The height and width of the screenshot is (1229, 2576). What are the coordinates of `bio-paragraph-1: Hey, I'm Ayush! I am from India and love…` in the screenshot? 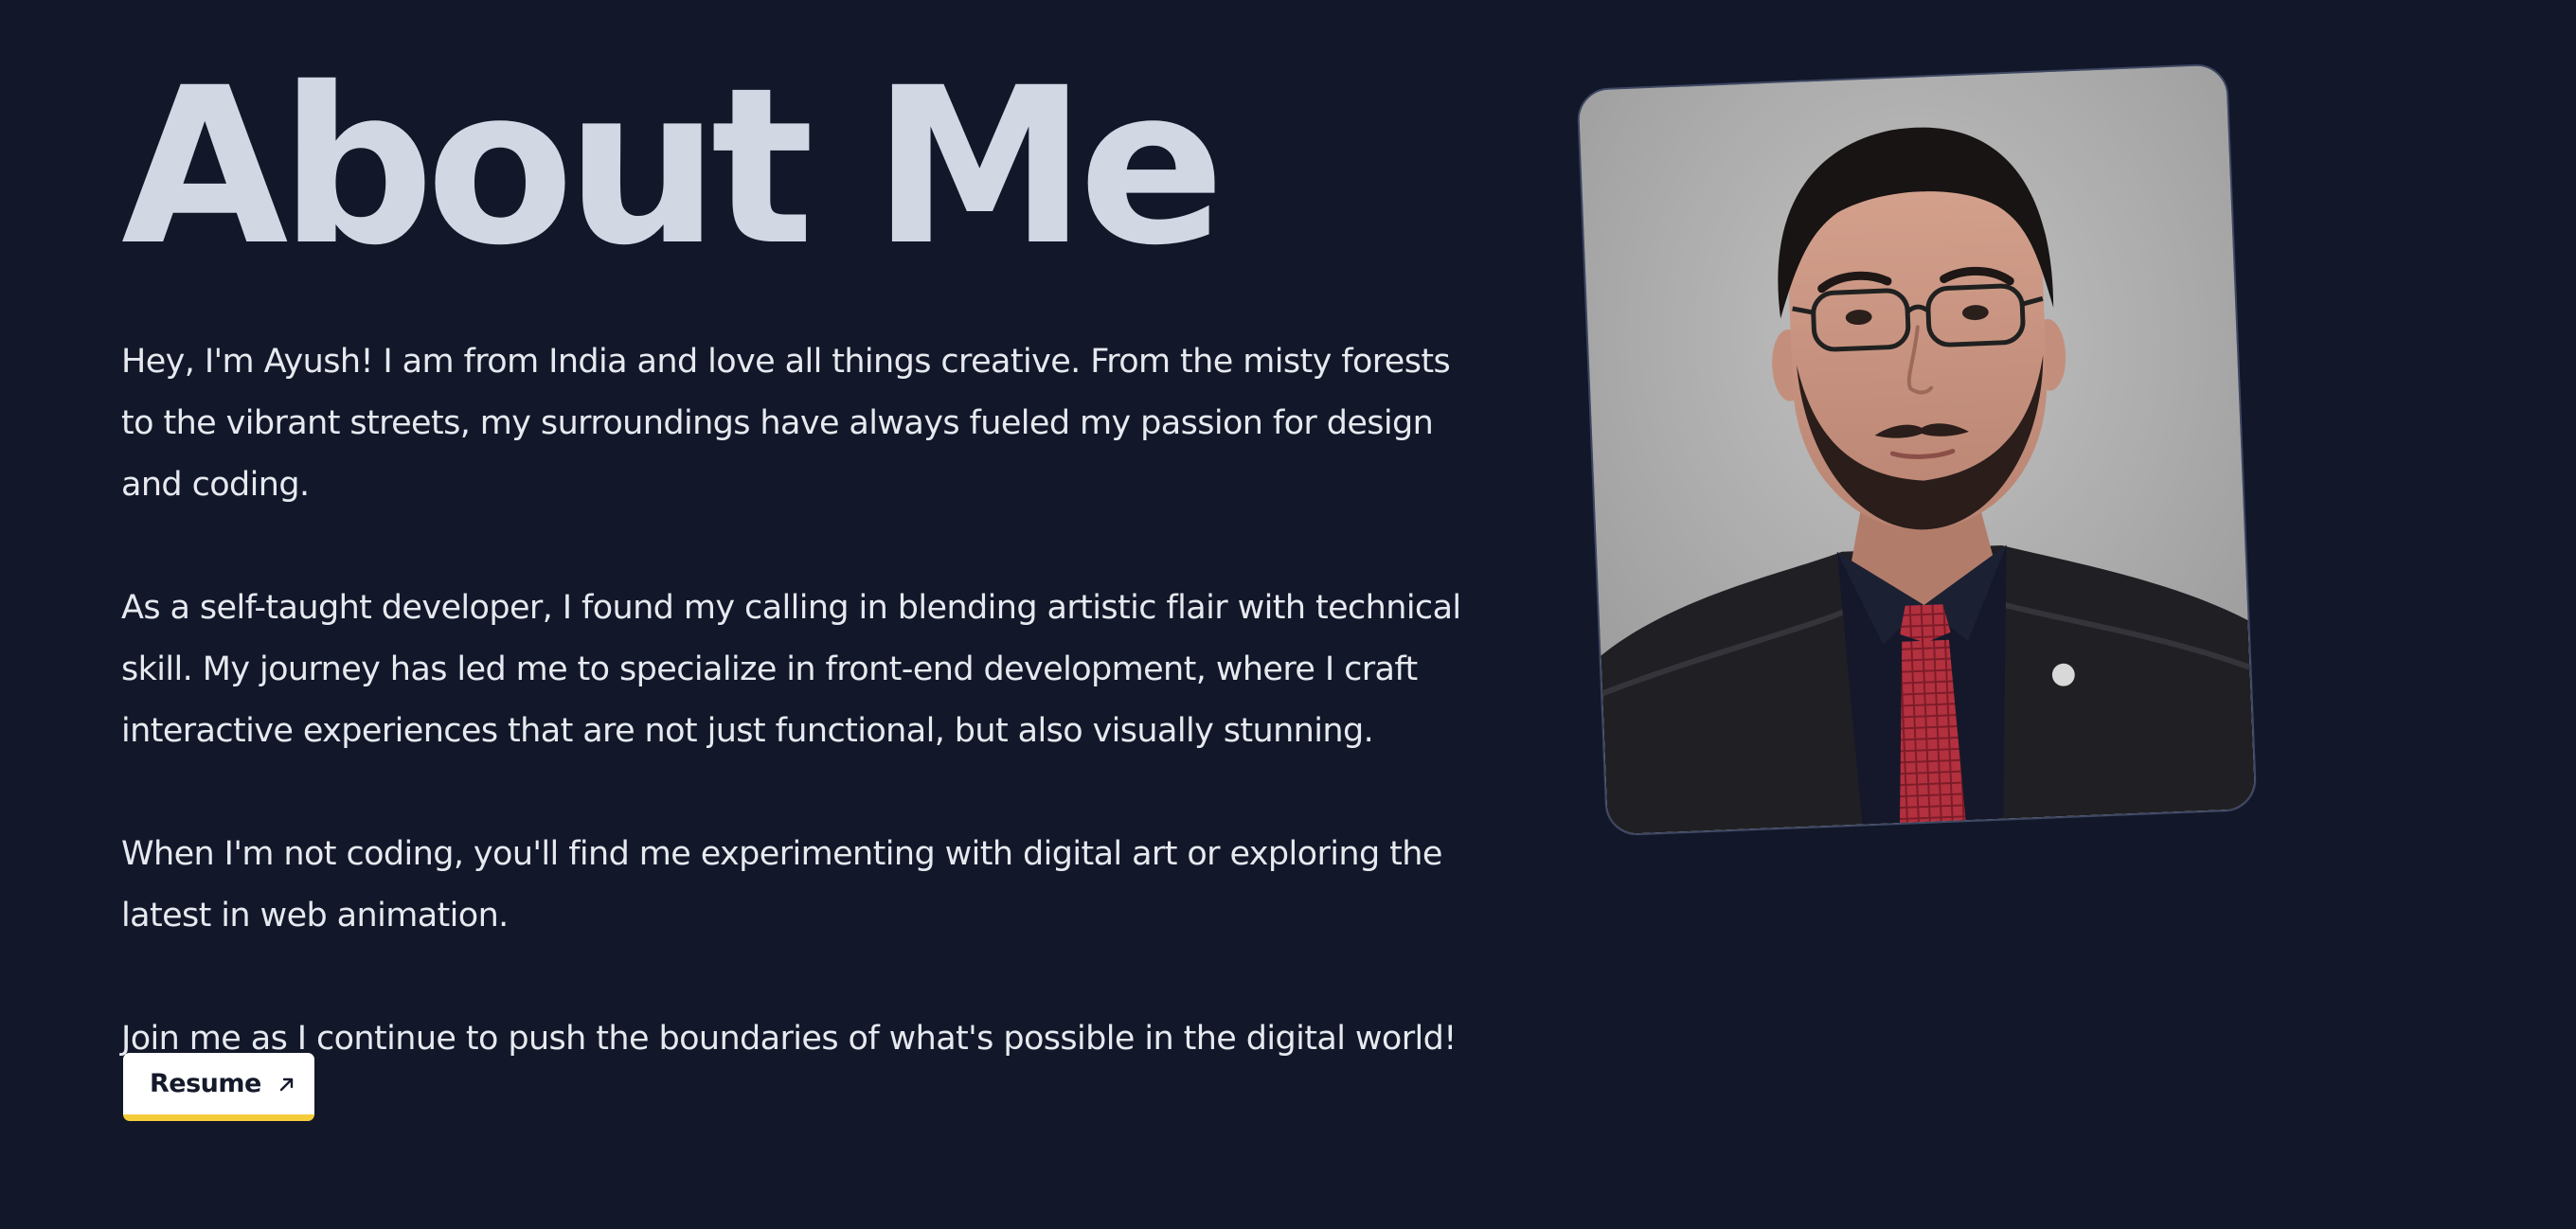 It's located at (786, 423).